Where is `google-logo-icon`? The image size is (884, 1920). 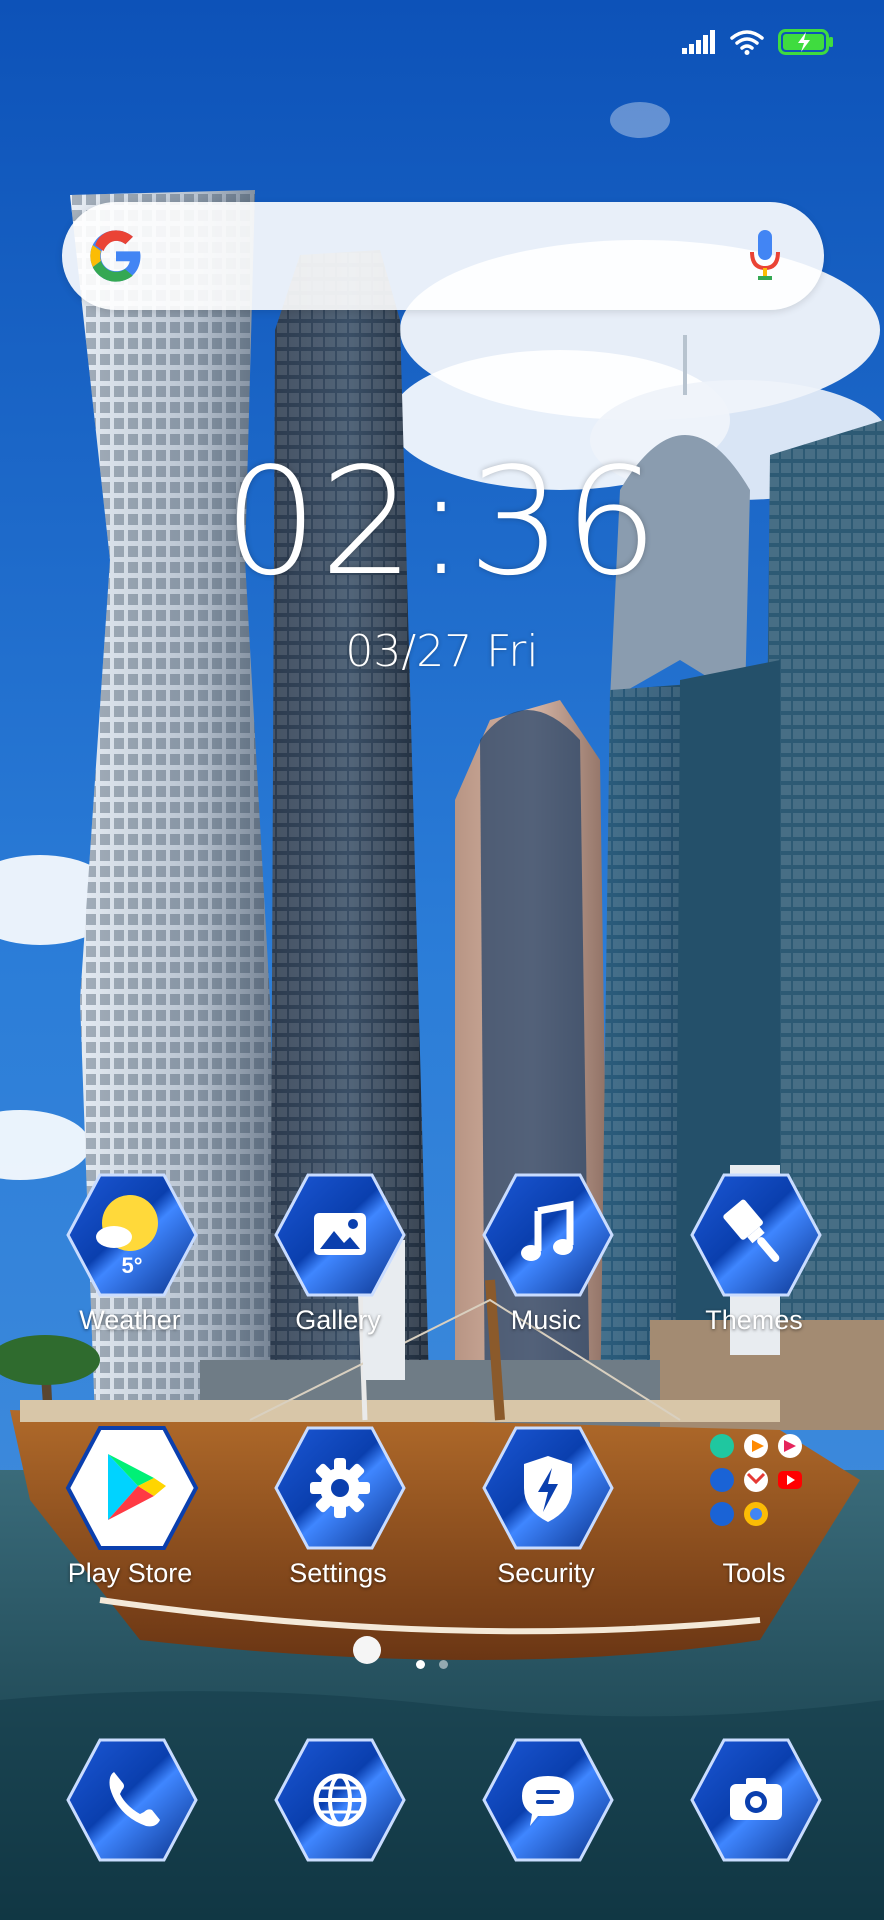
google-logo-icon is located at coordinates (115, 256).